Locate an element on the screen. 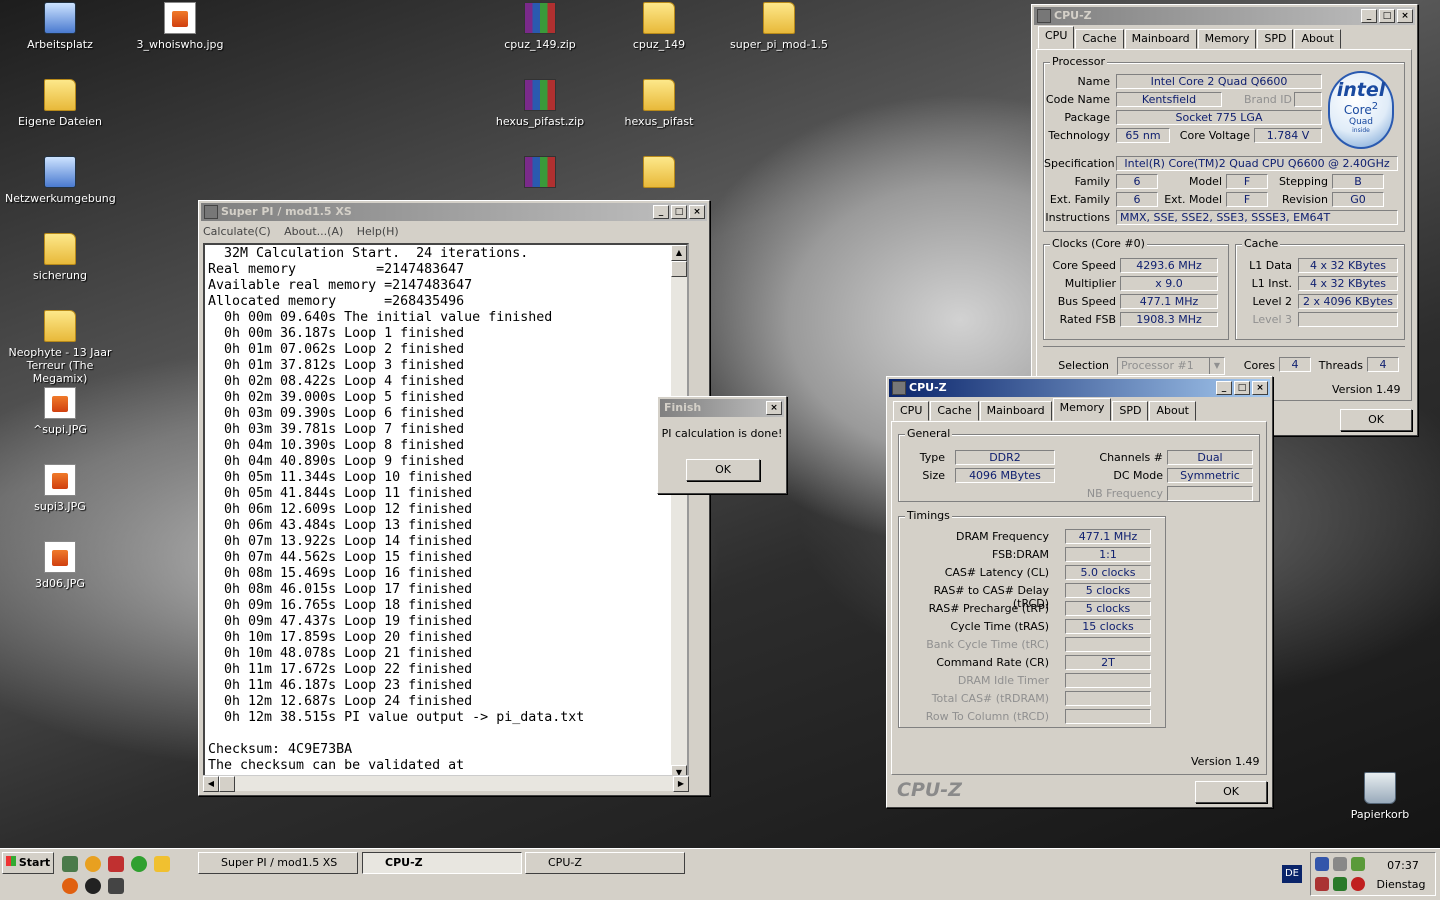  finish-dialog: Finish × PI calculation is done! OK is located at coordinates (722, 445).